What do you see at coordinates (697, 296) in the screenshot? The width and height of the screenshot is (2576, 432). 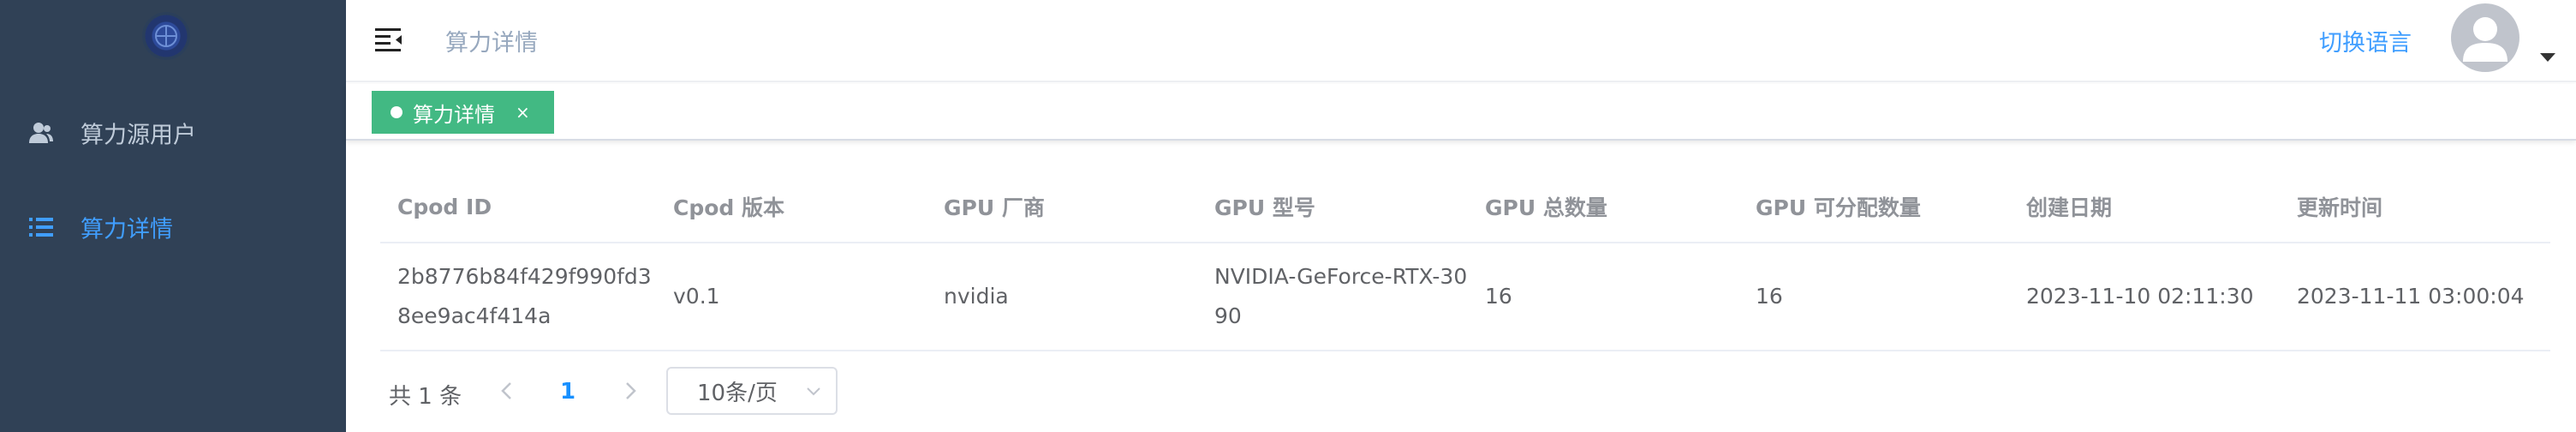 I see `cell-cpod-version: v0.1` at bounding box center [697, 296].